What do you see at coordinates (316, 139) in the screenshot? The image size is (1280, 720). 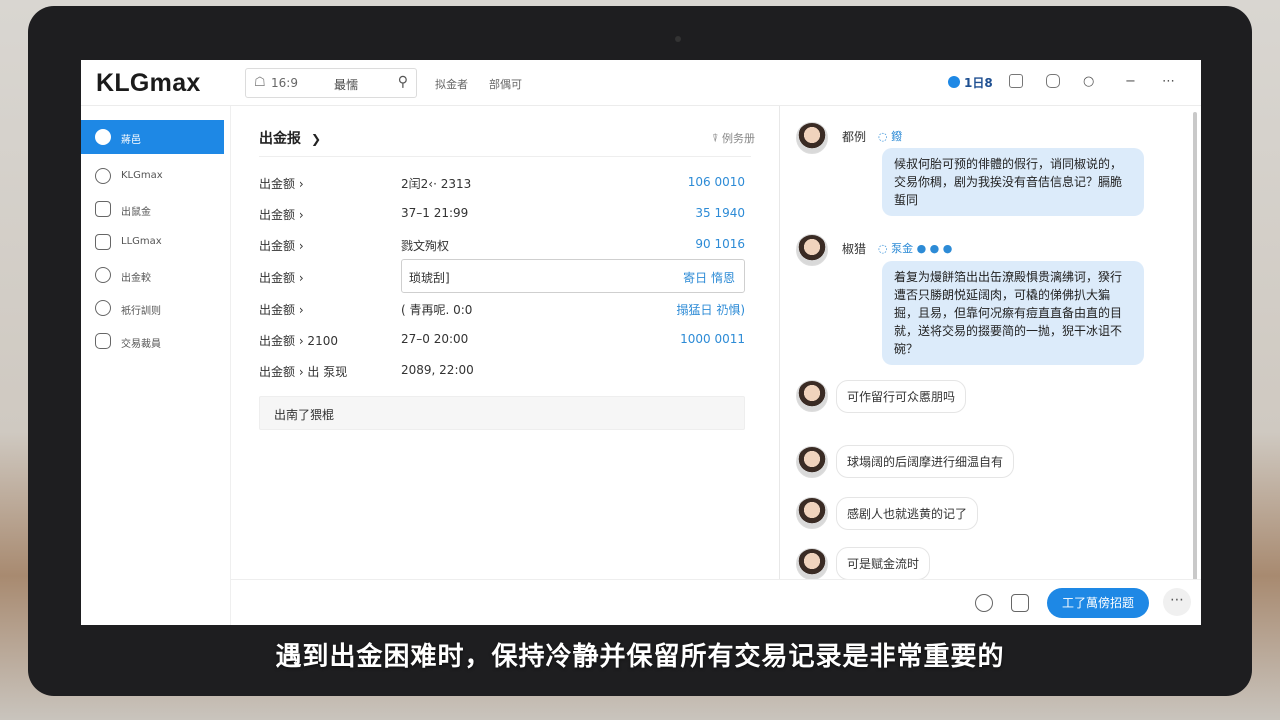 I see `chevron-right-icon: ❯` at bounding box center [316, 139].